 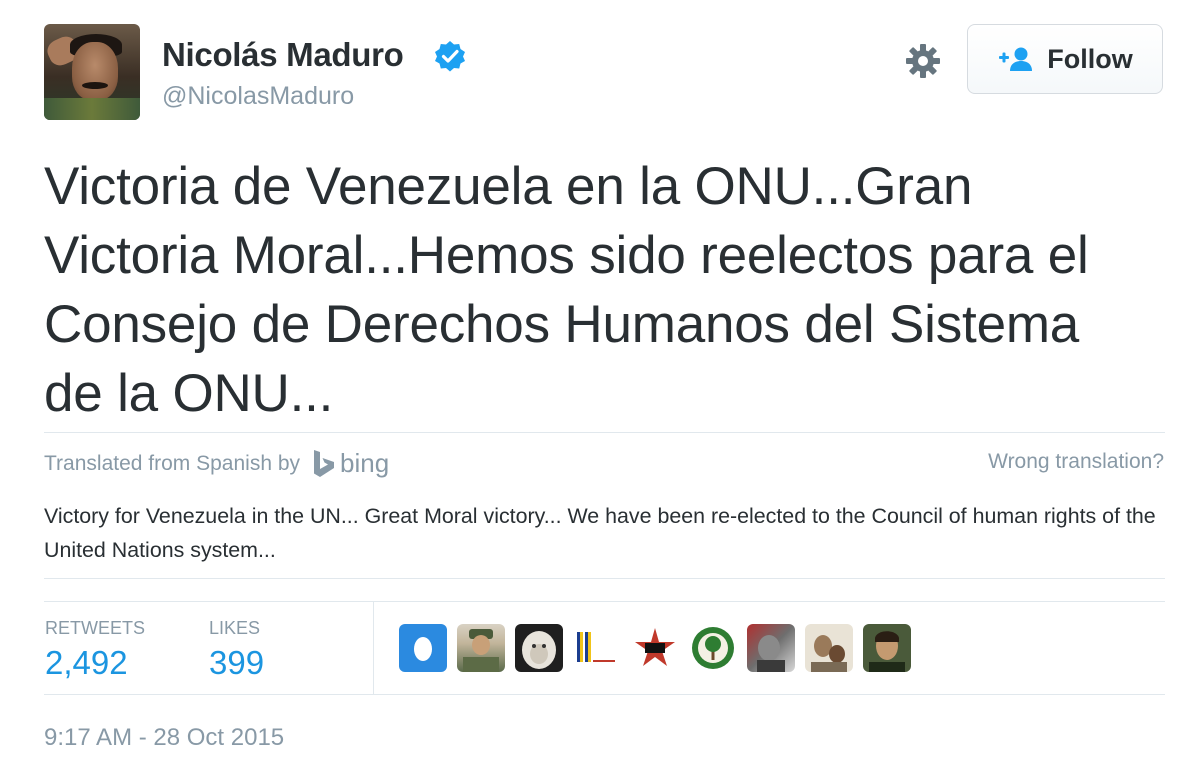 I want to click on add-user-icon, so click(x=1016, y=59).